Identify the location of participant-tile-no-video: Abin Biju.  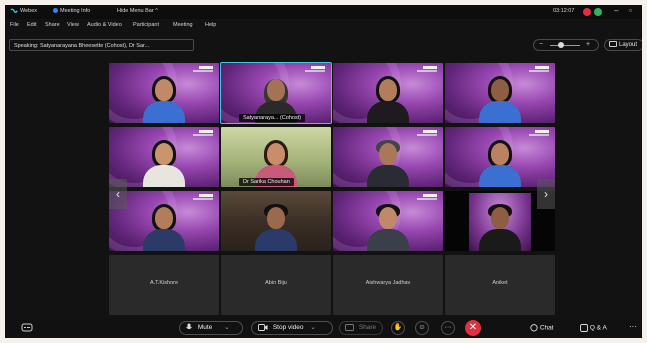
(276, 285).